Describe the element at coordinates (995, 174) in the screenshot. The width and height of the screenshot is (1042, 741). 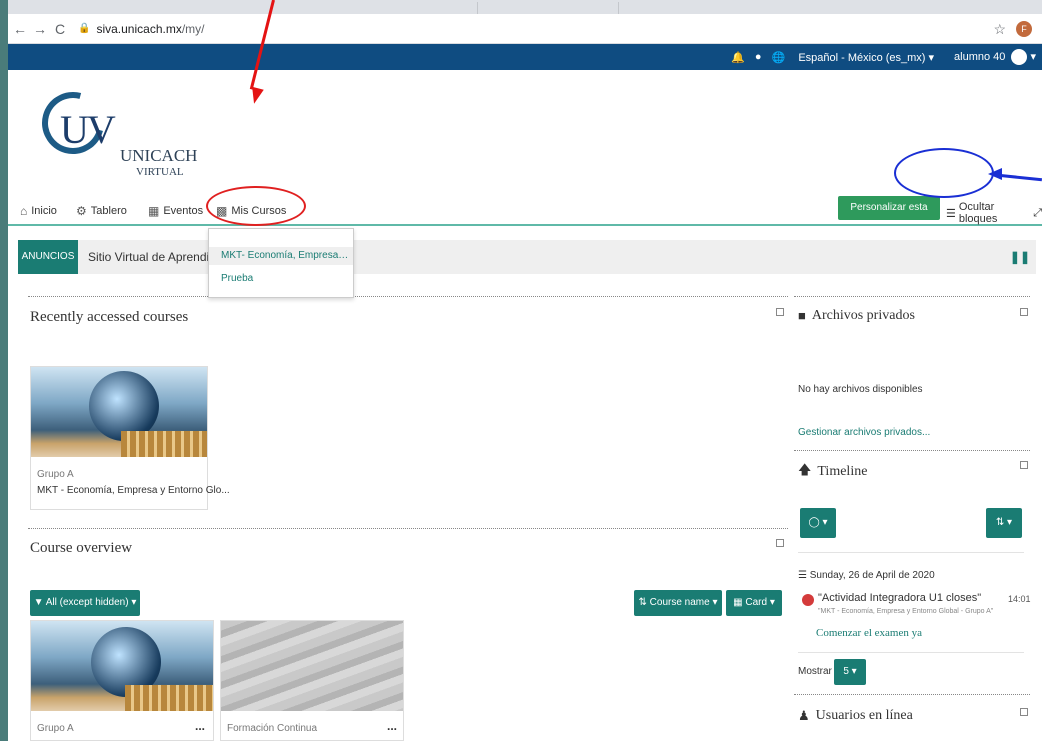
I see `annotation-blue-arrow-head` at that location.